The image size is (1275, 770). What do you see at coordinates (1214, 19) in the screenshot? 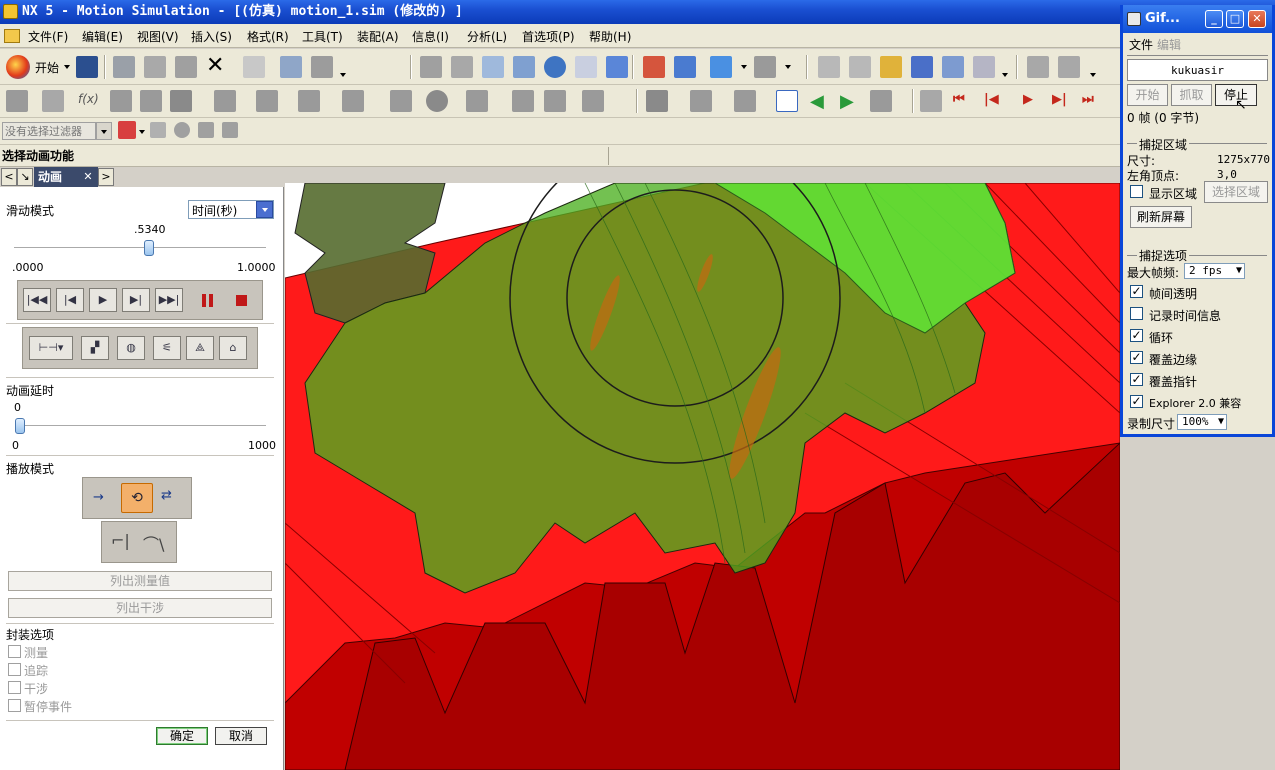
I see `minimize-icon: _` at bounding box center [1214, 19].